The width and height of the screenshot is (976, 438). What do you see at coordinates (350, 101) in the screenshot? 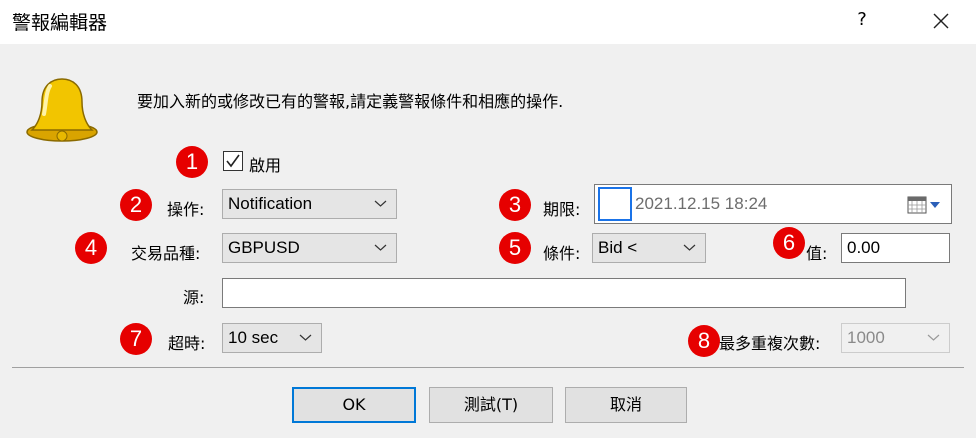
I see `intro-text: 要加入新的或修改已有的警報,請定義警報條件和相應的操作.` at bounding box center [350, 101].